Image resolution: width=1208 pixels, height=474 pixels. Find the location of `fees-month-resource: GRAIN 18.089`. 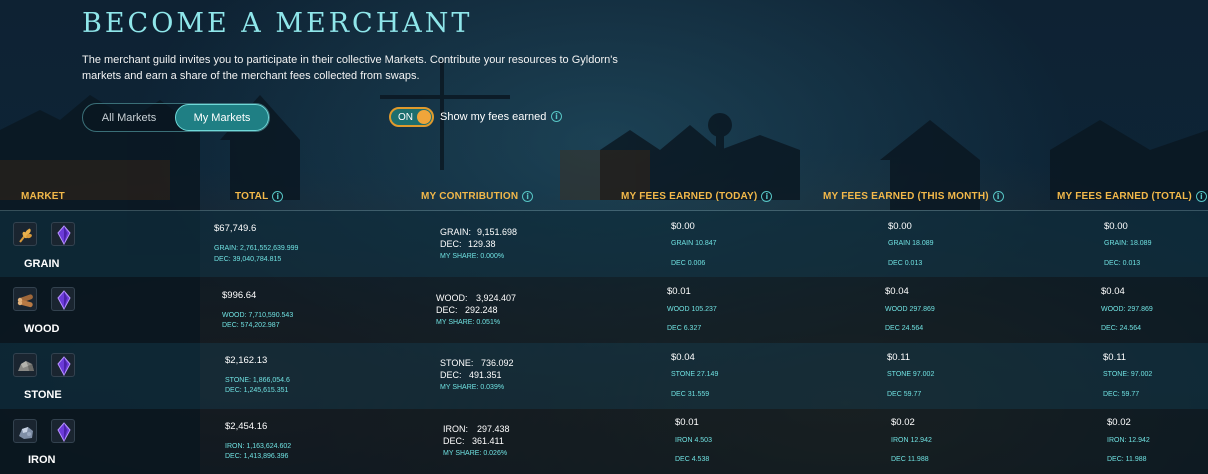

fees-month-resource: GRAIN 18.089 is located at coordinates (911, 243).